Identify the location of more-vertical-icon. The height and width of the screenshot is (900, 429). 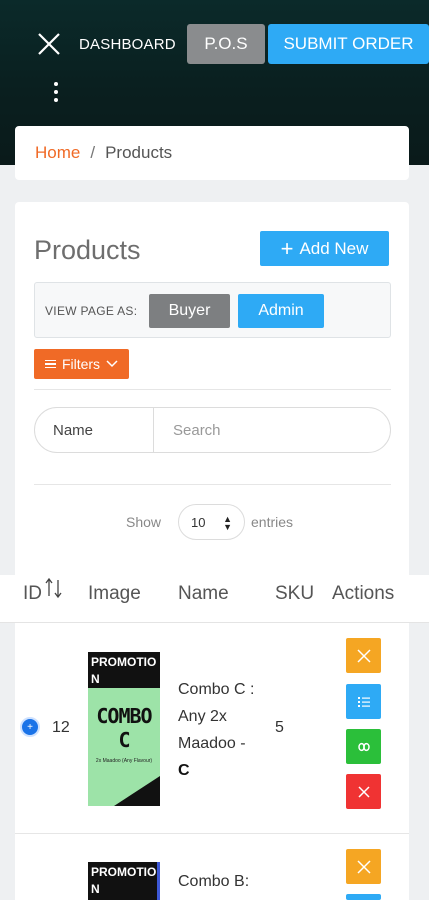
(56, 93).